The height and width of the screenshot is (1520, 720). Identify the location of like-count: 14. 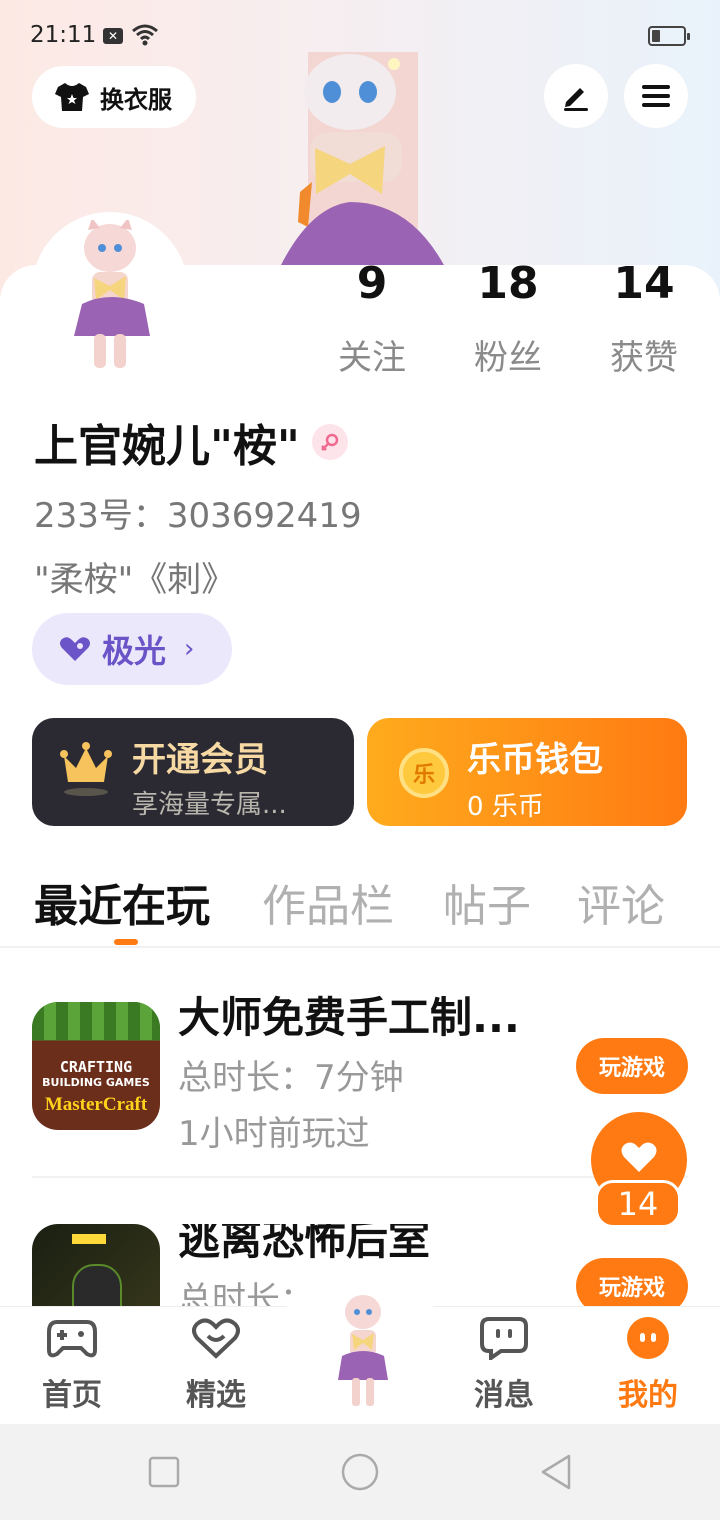
(638, 1204).